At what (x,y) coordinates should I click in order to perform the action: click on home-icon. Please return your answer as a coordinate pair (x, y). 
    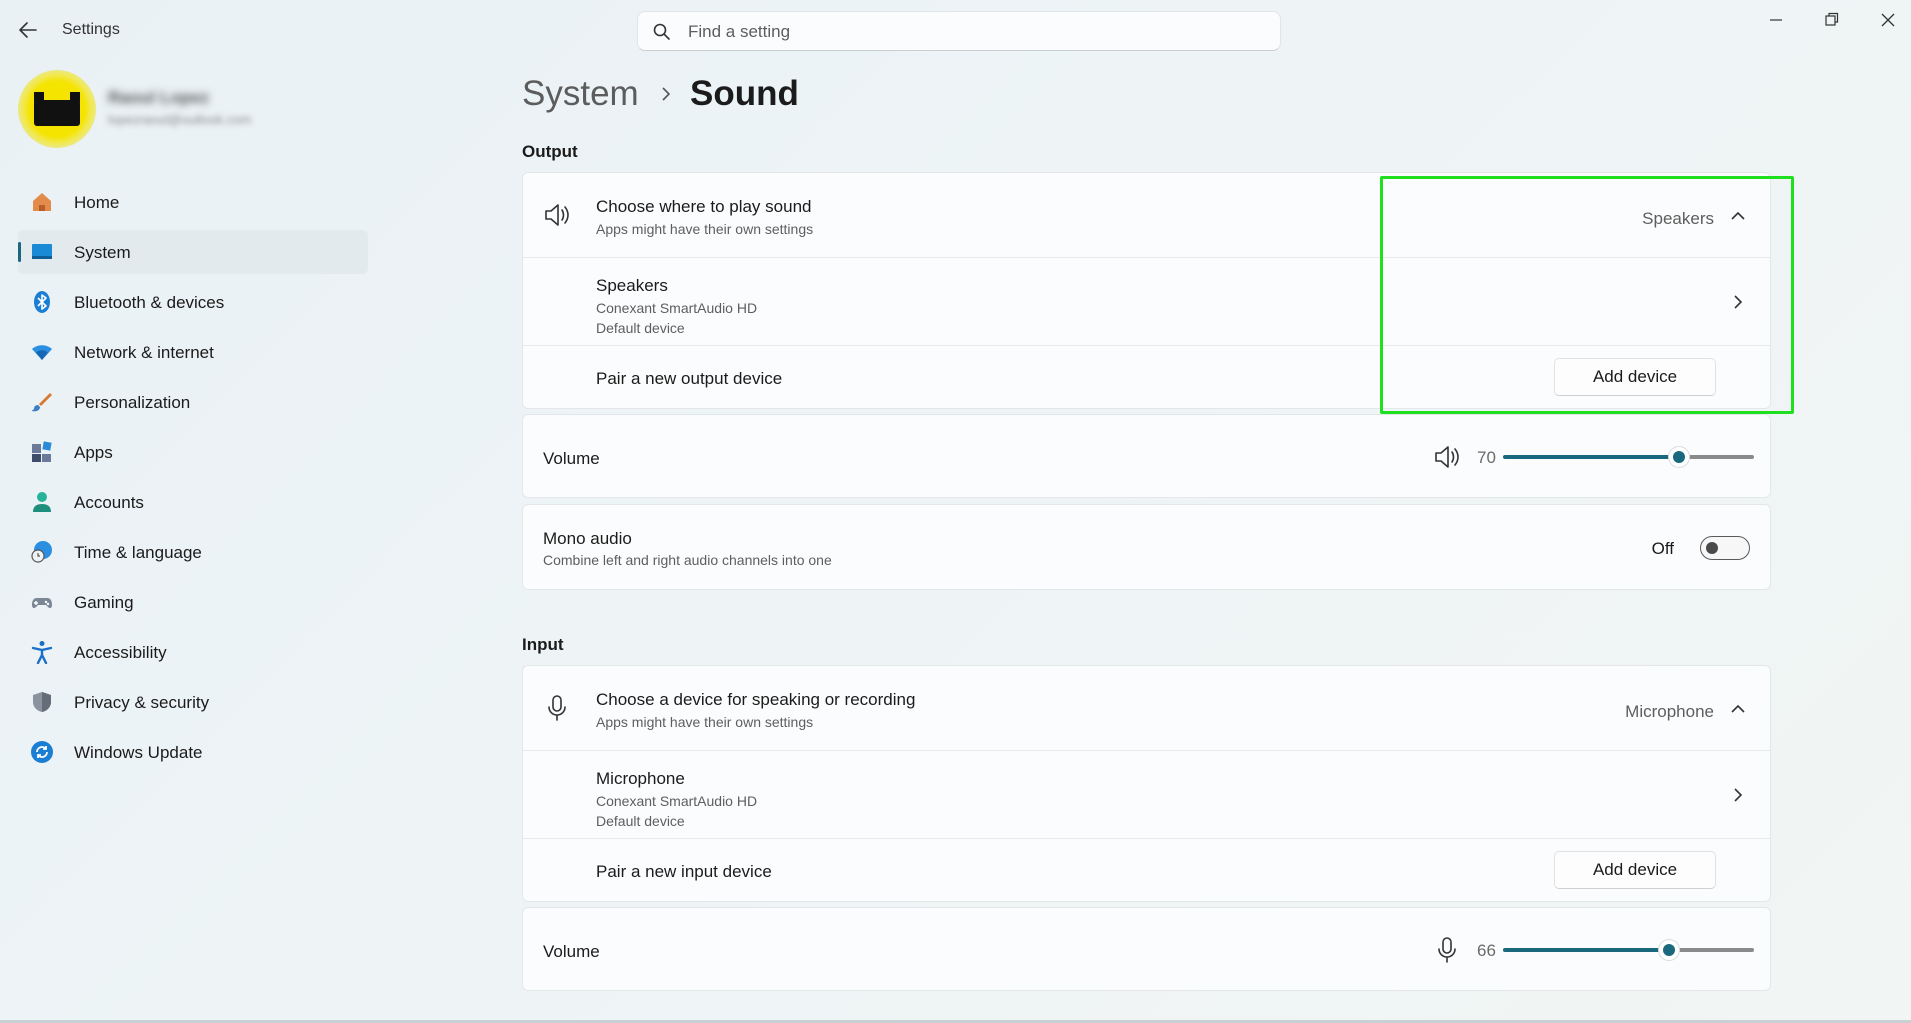
    Looking at the image, I should click on (42, 202).